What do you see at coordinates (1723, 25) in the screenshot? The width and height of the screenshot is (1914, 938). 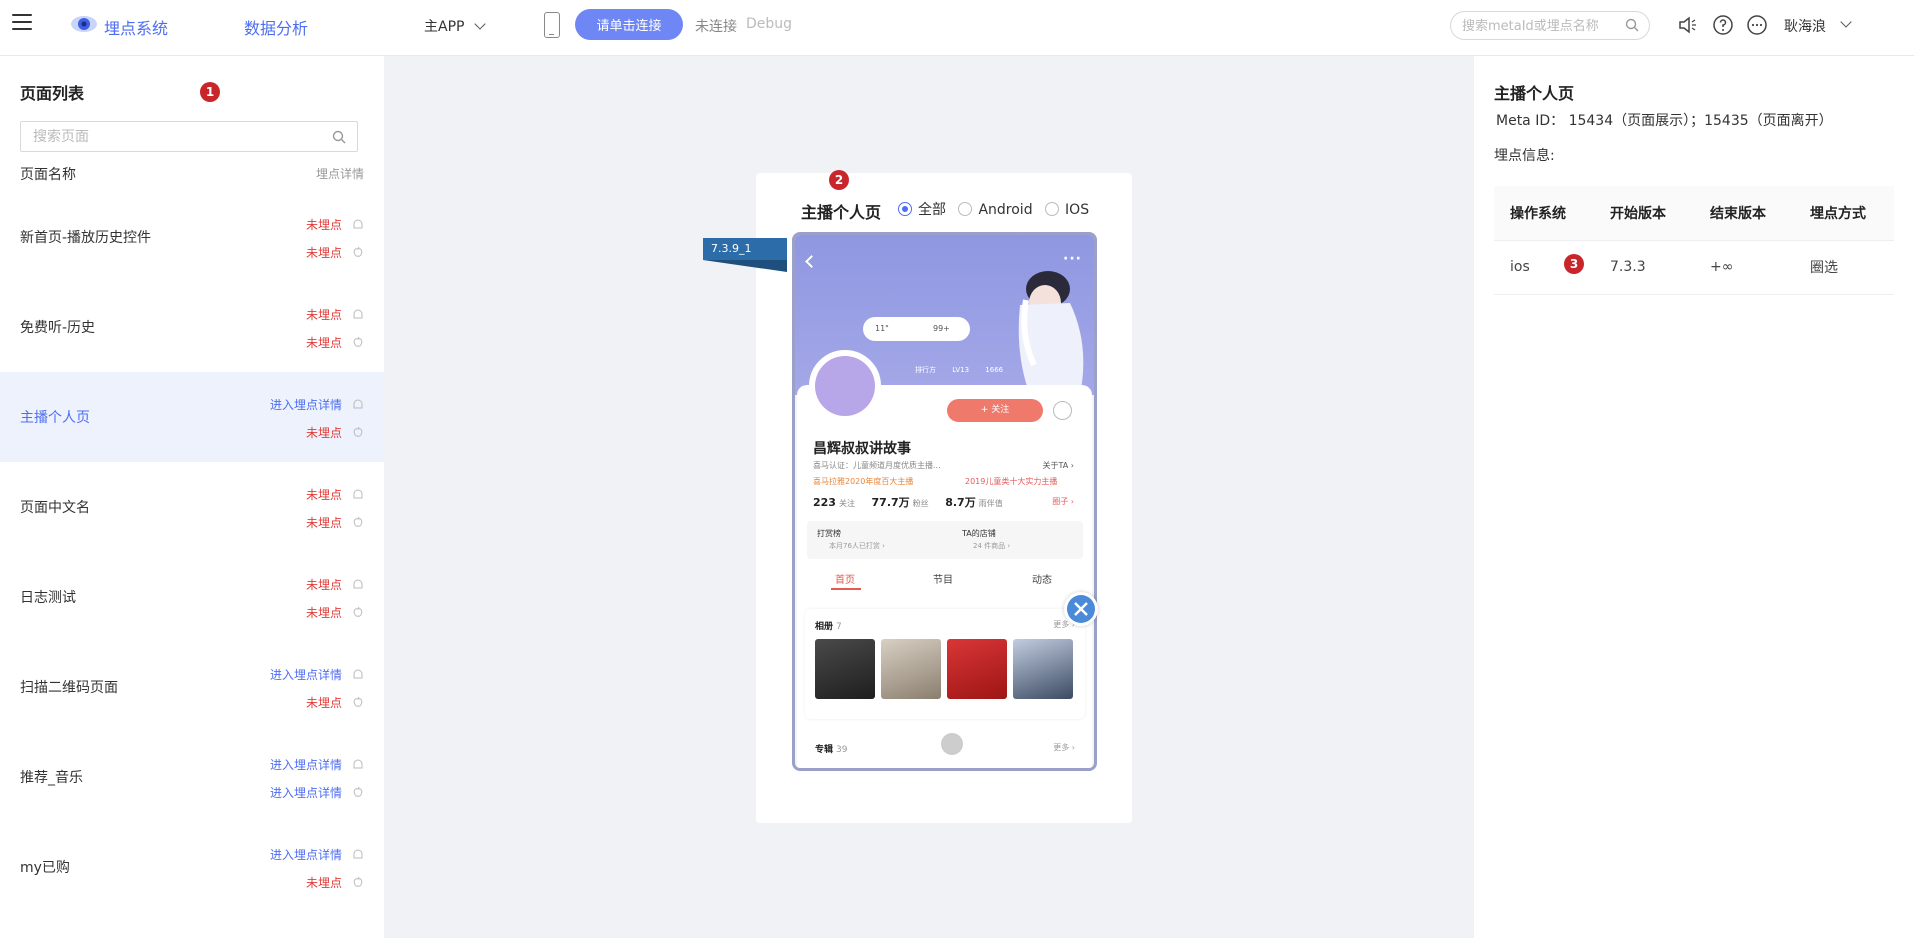 I see `help-icon` at bounding box center [1723, 25].